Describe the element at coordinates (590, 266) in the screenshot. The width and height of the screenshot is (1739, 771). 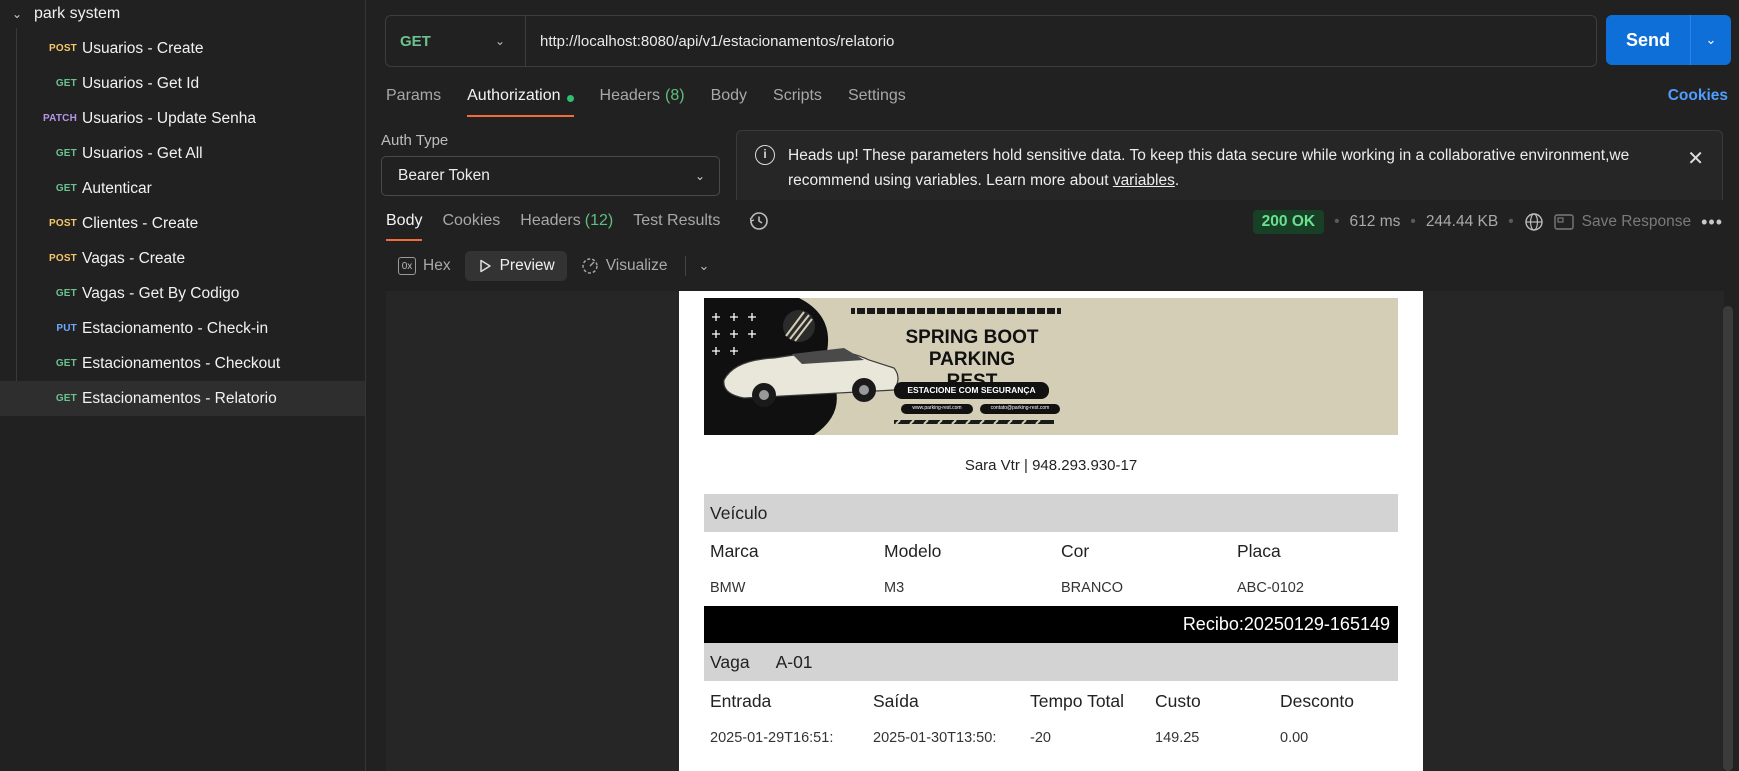
I see `visualize-icon` at that location.